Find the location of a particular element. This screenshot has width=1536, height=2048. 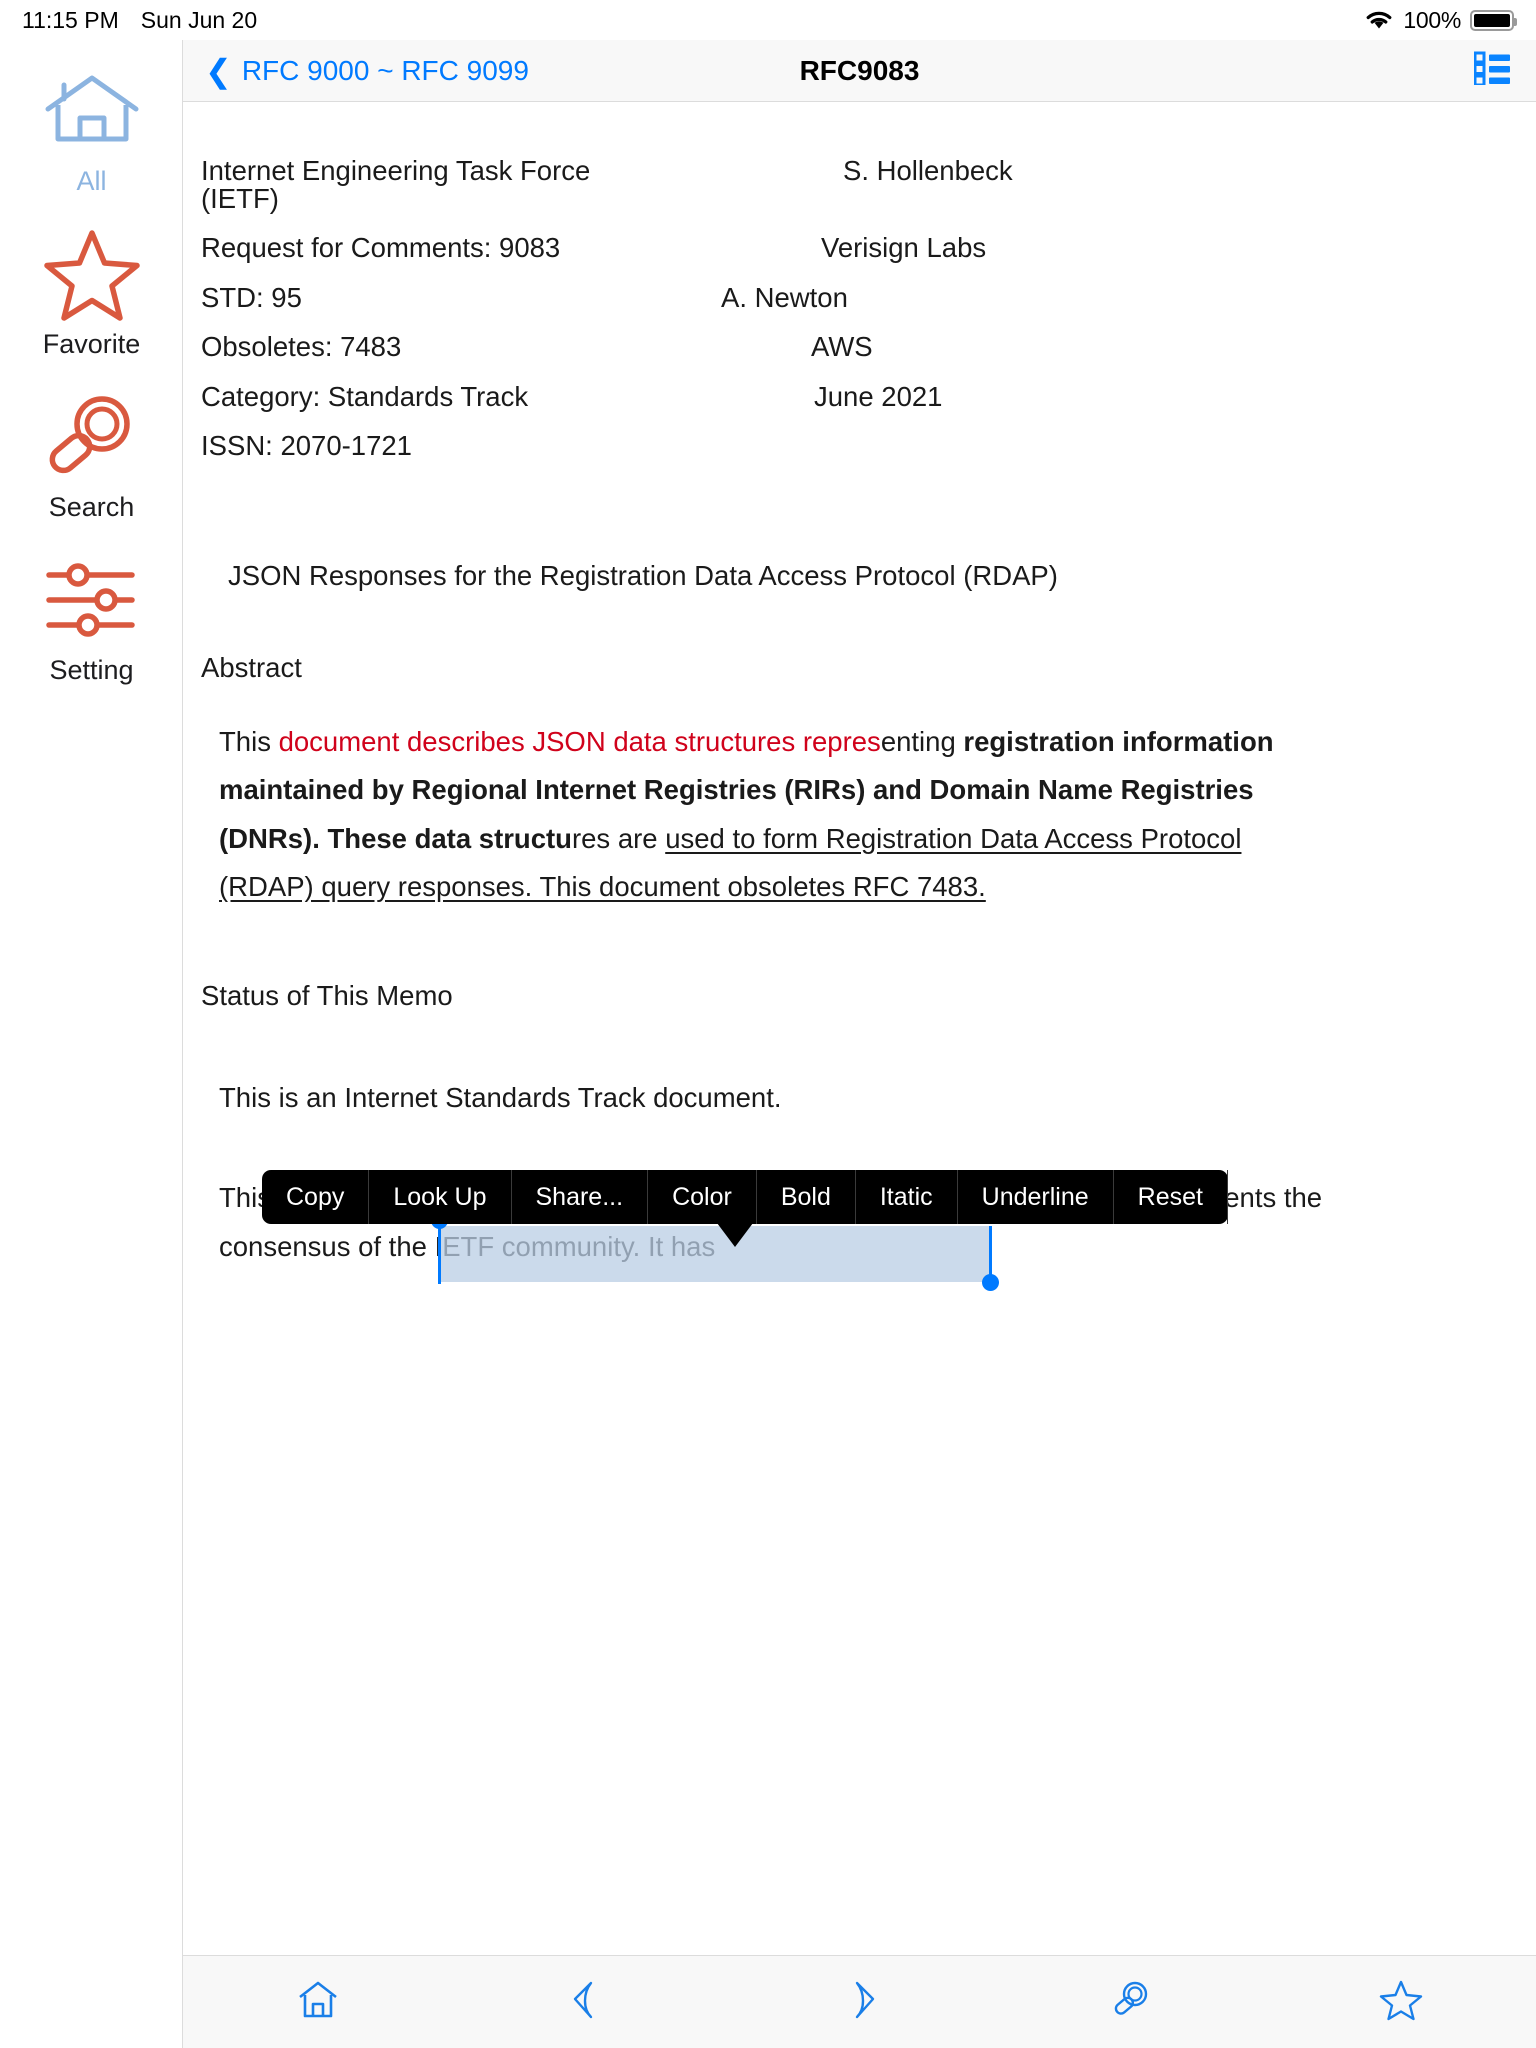

context-menu-item-bold: Bold is located at coordinates (806, 1197).